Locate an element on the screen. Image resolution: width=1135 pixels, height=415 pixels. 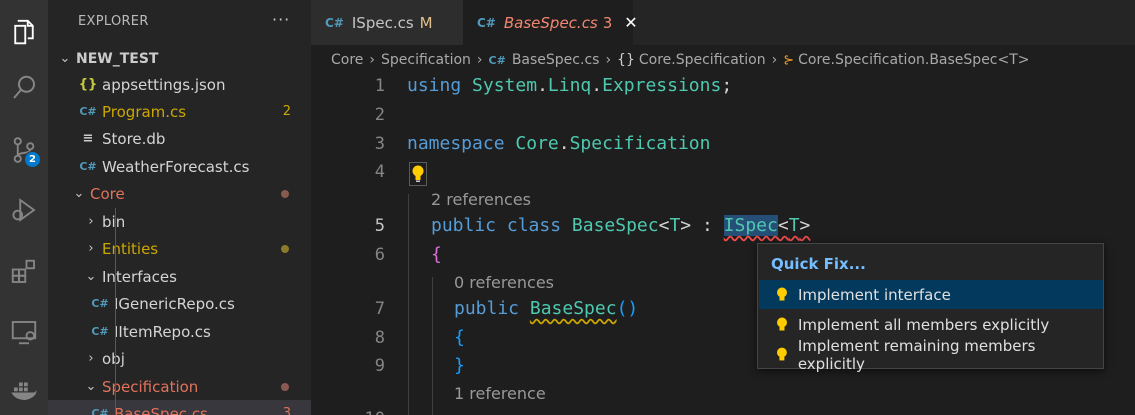
more-actions-icon: ··· is located at coordinates (281, 19).